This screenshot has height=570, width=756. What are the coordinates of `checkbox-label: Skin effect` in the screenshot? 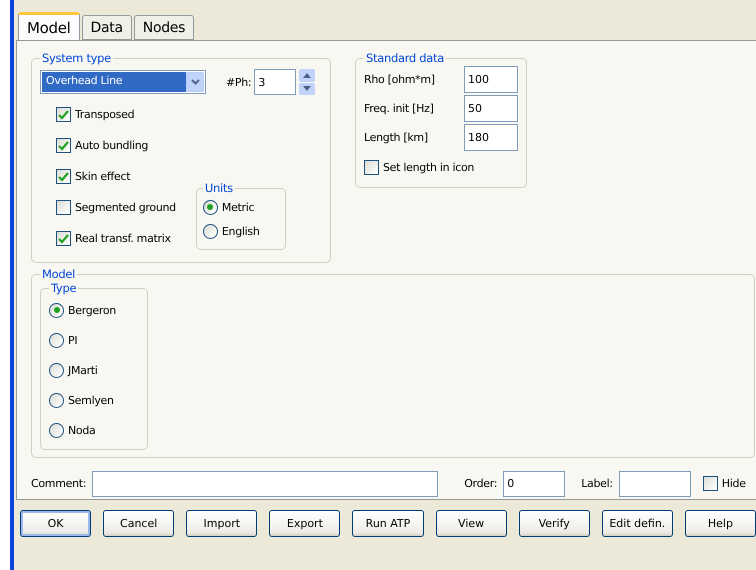 It's located at (102, 176).